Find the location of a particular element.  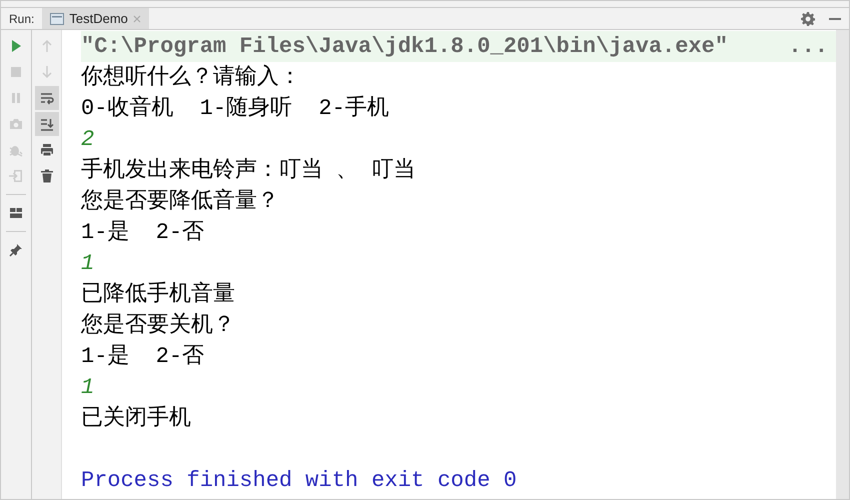

exit-message: Process finished with exit code 0 is located at coordinates (299, 481).